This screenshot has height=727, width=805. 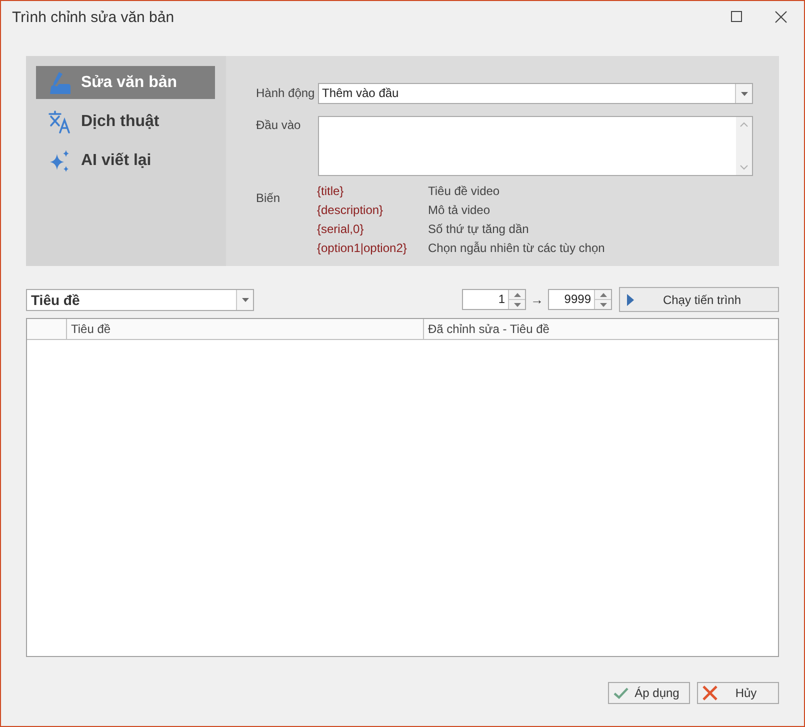 What do you see at coordinates (460, 210) in the screenshot?
I see `variable-description: Mô tả video` at bounding box center [460, 210].